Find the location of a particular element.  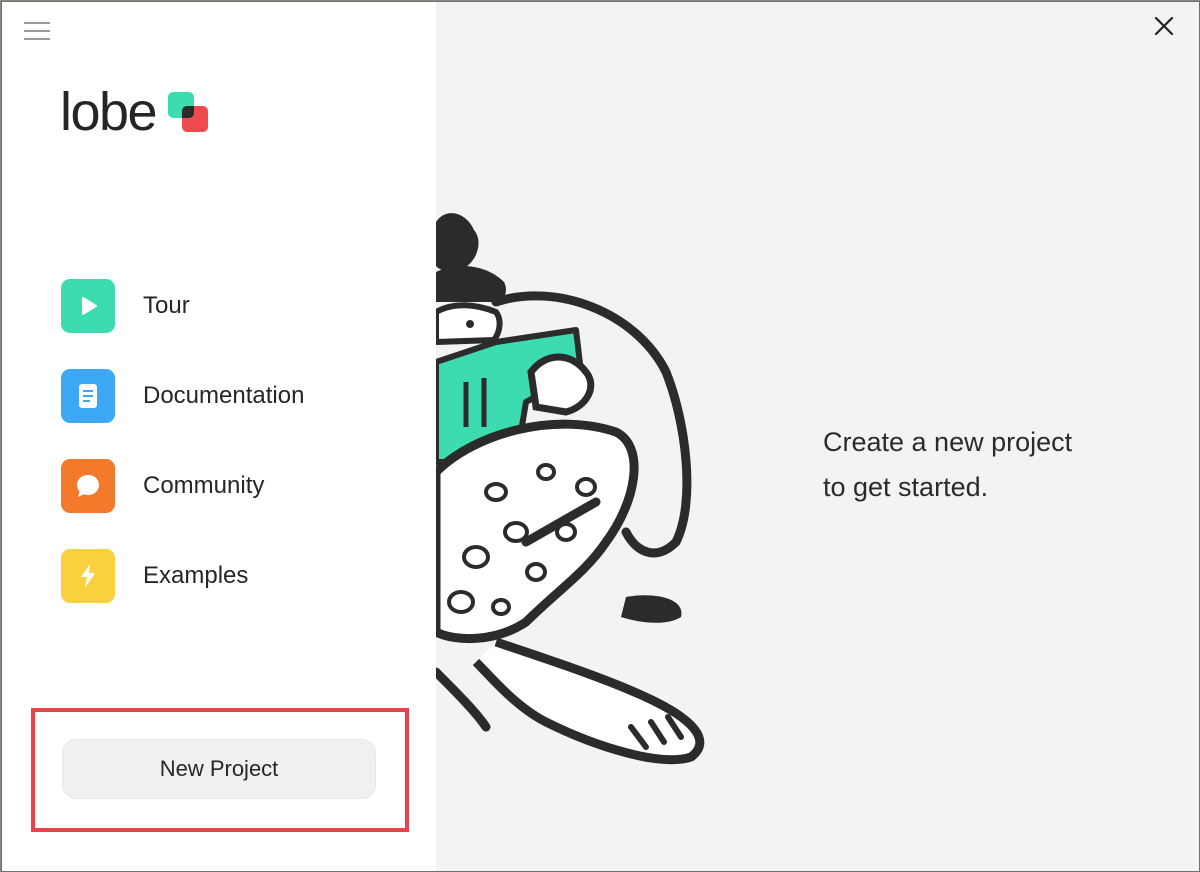

prompt-line-2: to get started. is located at coordinates (906, 487).